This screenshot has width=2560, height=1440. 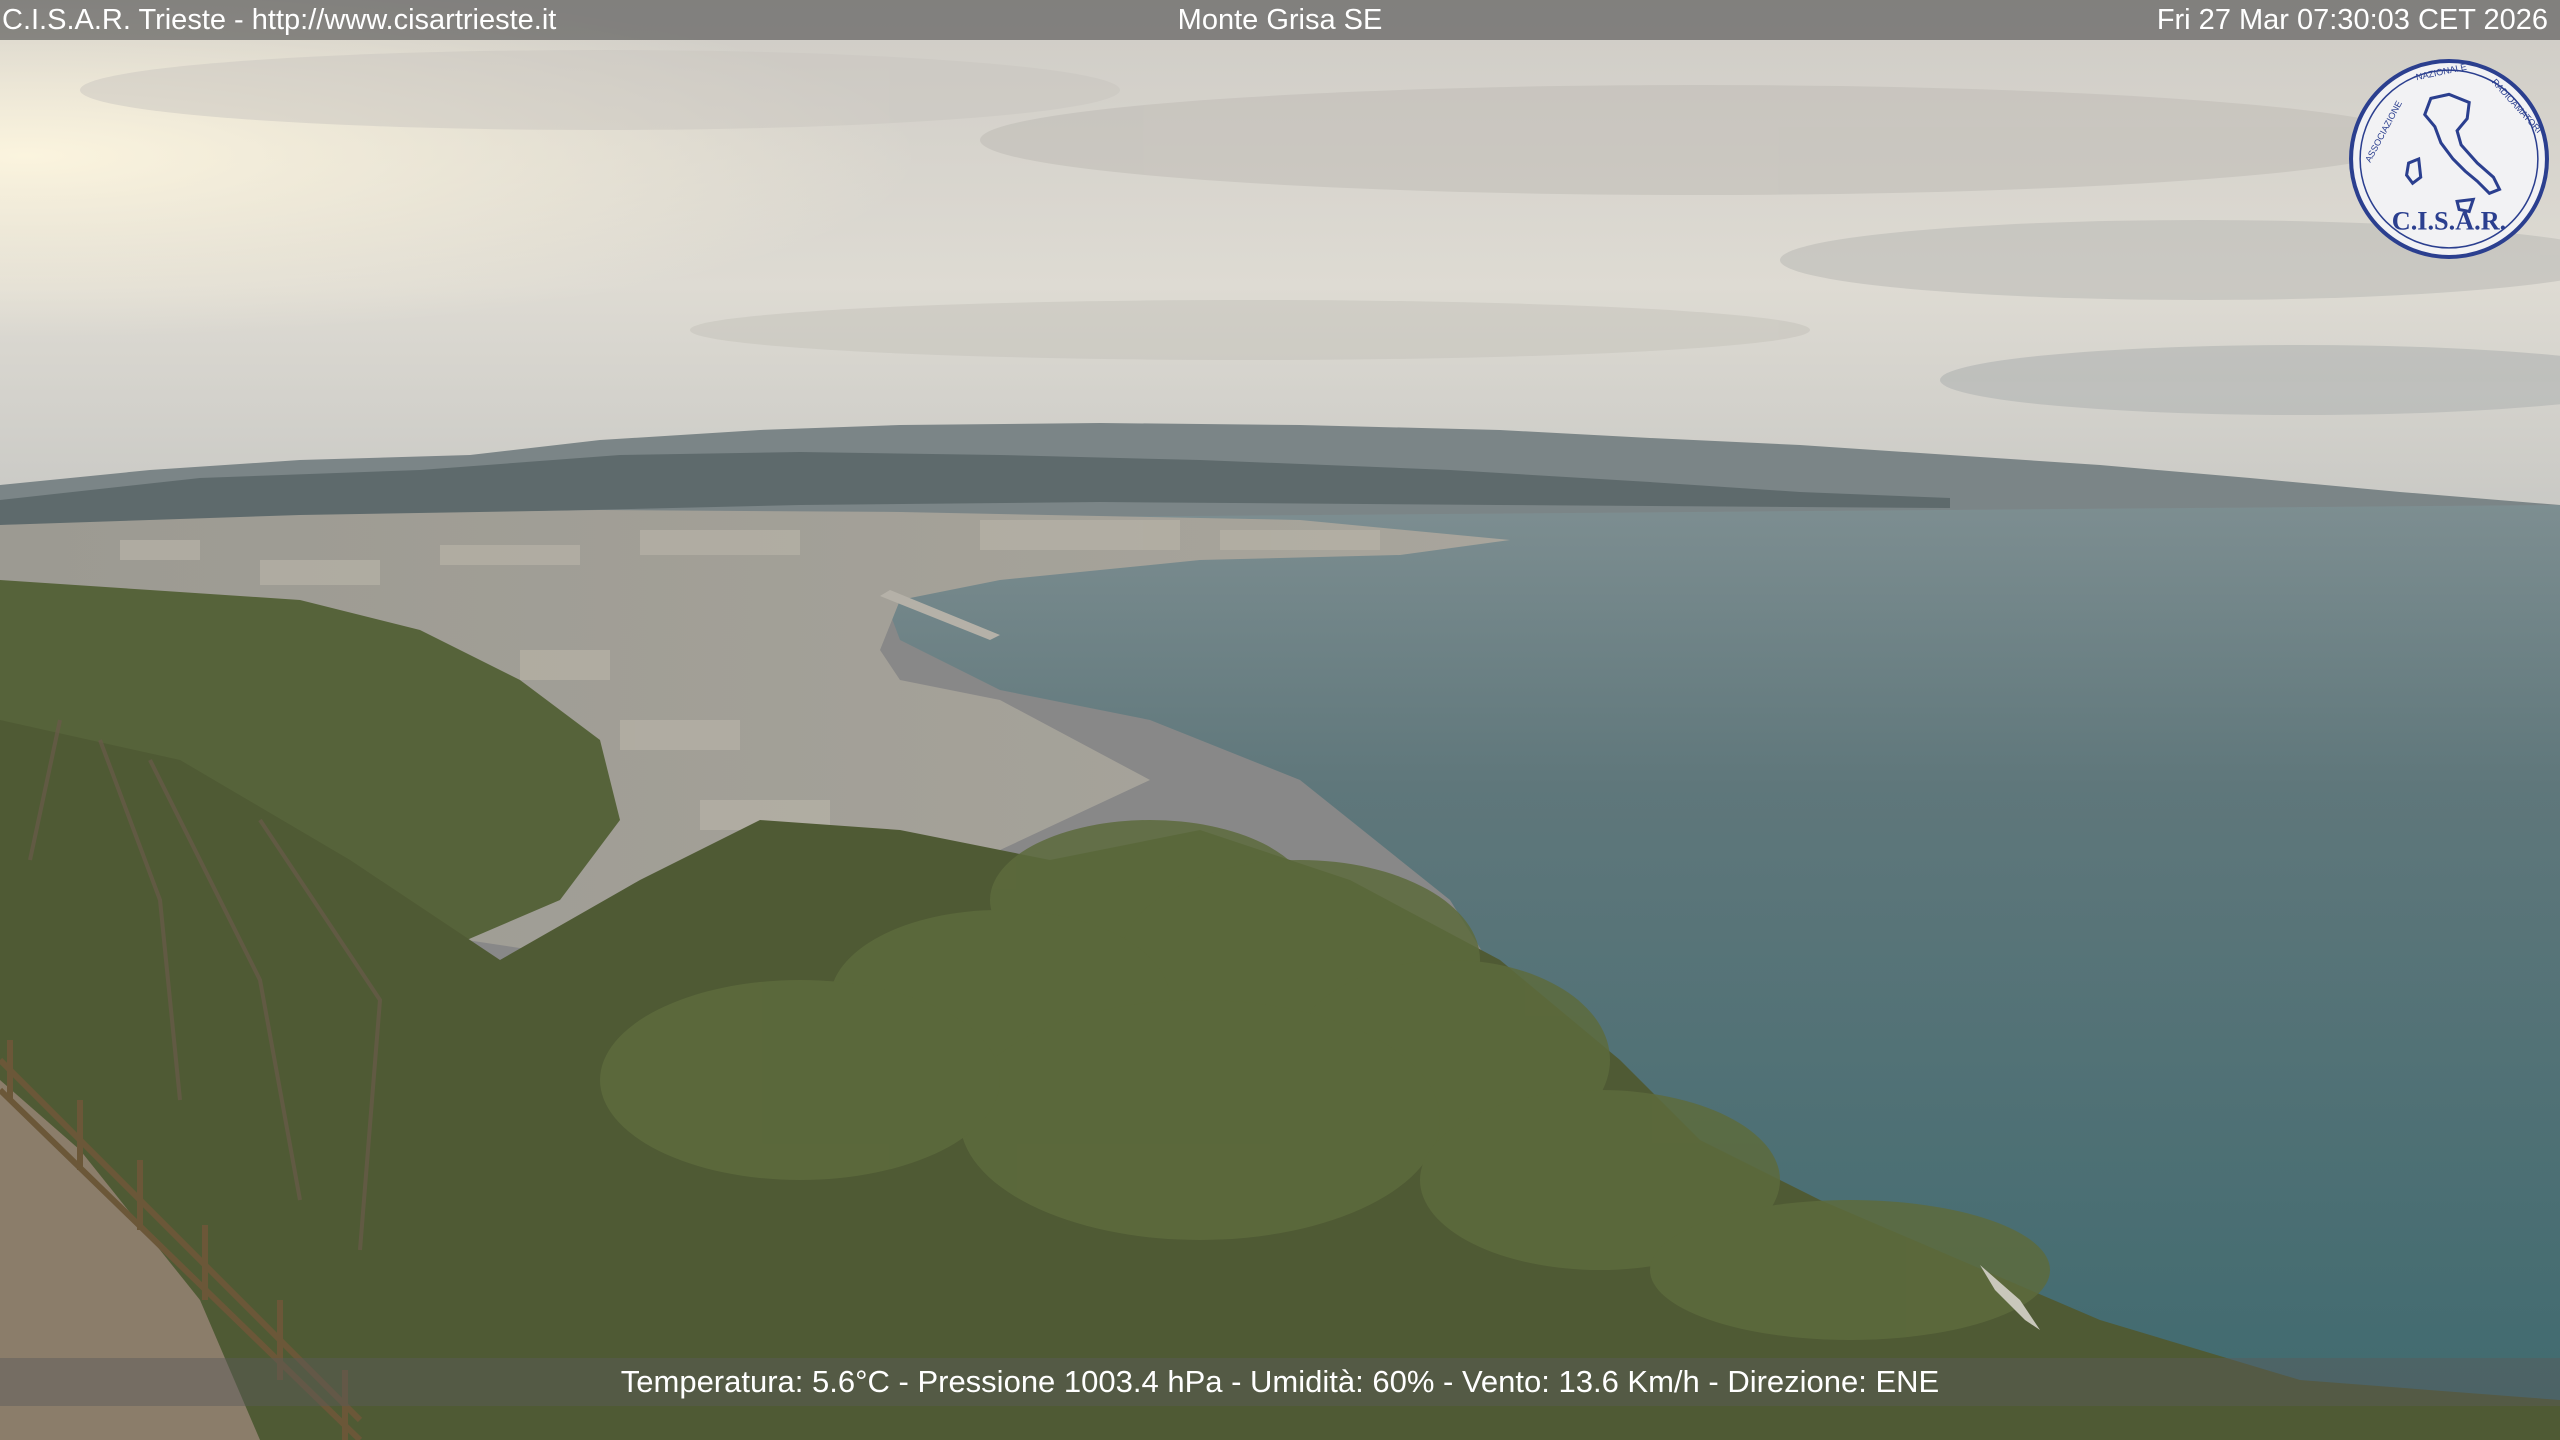 I want to click on logo-name: C.I.S.A.R., so click(x=2449, y=221).